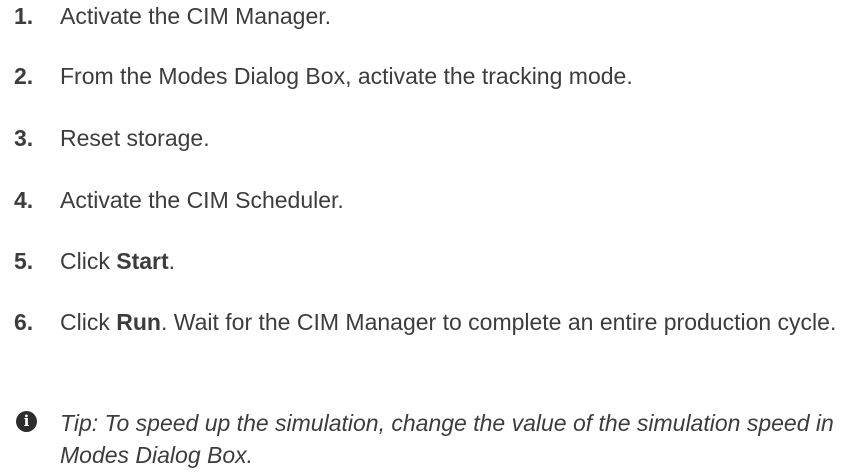 This screenshot has width=849, height=472. Describe the element at coordinates (24, 261) in the screenshot. I see `step-number: 5.` at that location.